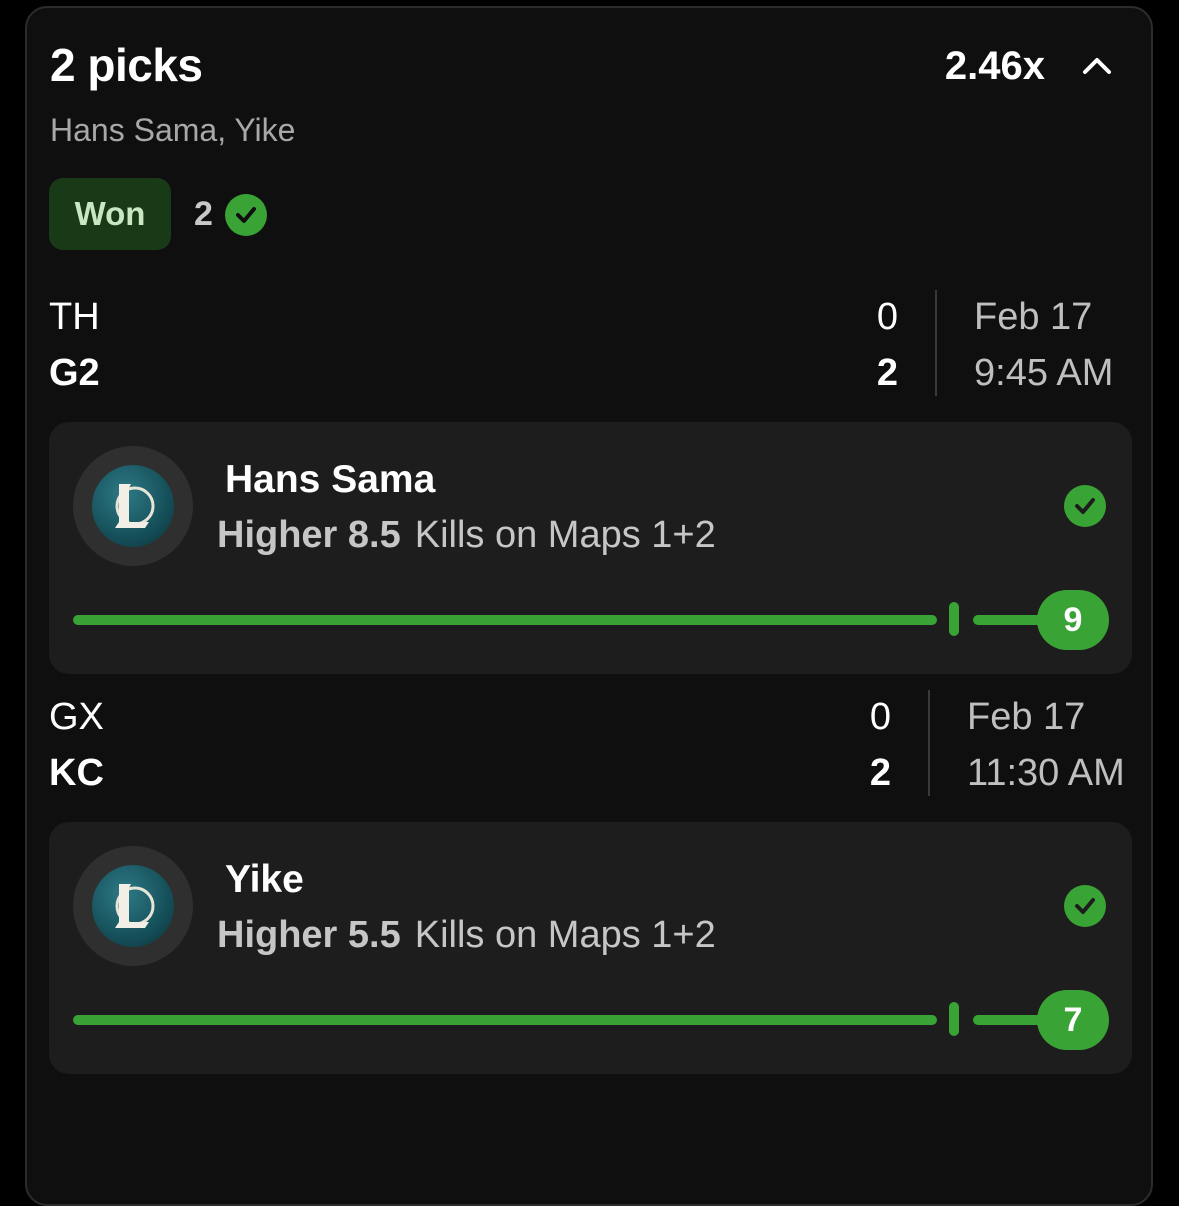 The image size is (1179, 1206). What do you see at coordinates (330, 479) in the screenshot?
I see `player-name: Hans Sama` at bounding box center [330, 479].